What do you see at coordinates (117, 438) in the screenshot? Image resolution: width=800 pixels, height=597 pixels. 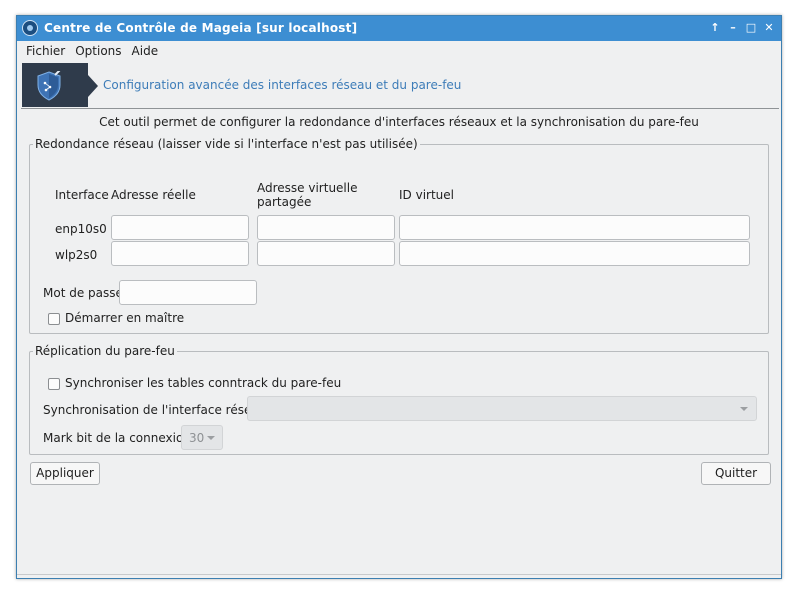 I see `markbit-label: Mark bit de la connexion` at bounding box center [117, 438].